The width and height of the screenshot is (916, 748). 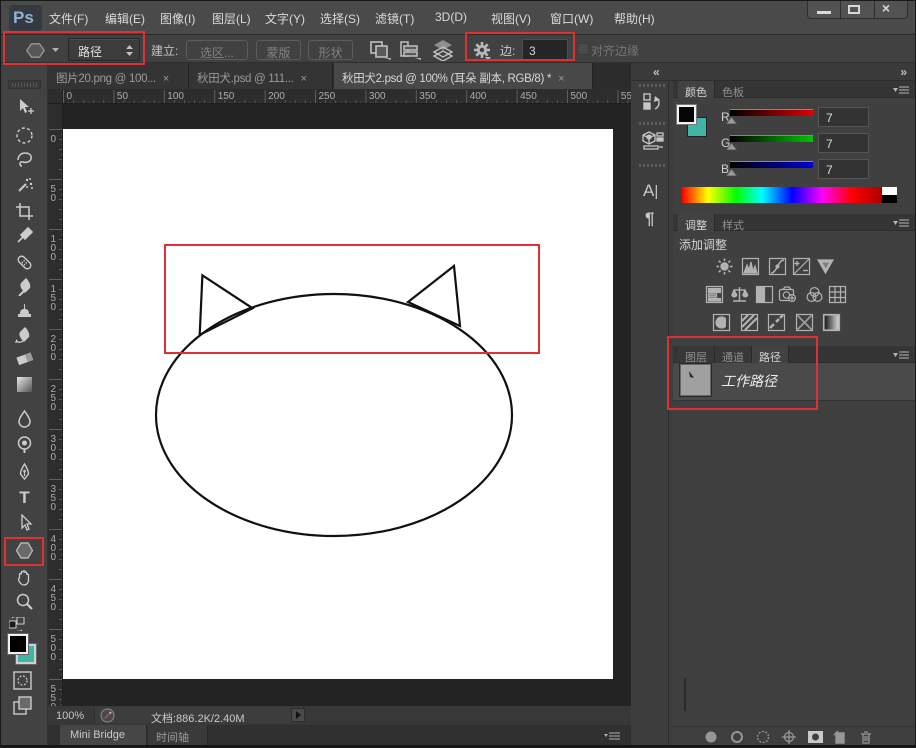 What do you see at coordinates (478, 96) in the screenshot?
I see `svg-text: 400` at bounding box center [478, 96].